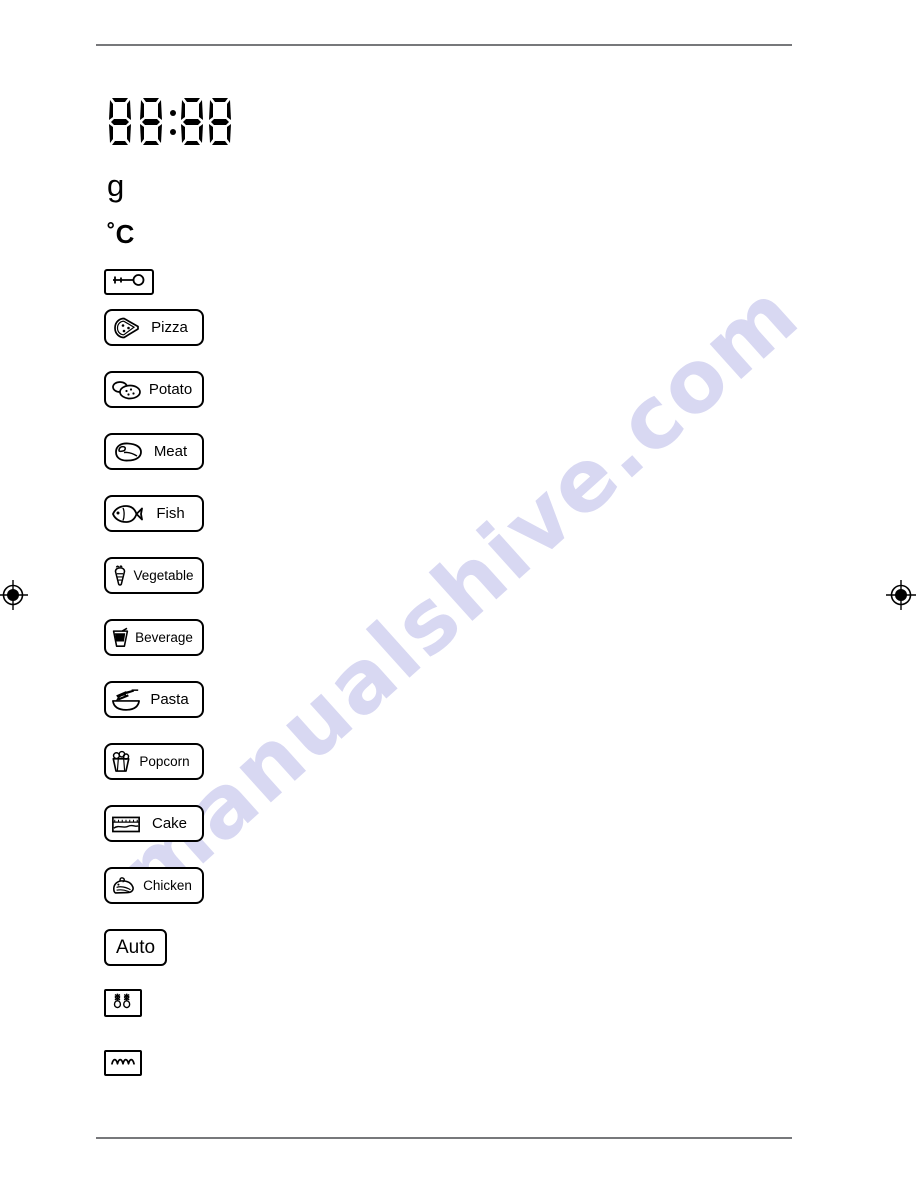 The width and height of the screenshot is (918, 1188). I want to click on menu-button-pasta: Pasta, so click(154, 699).